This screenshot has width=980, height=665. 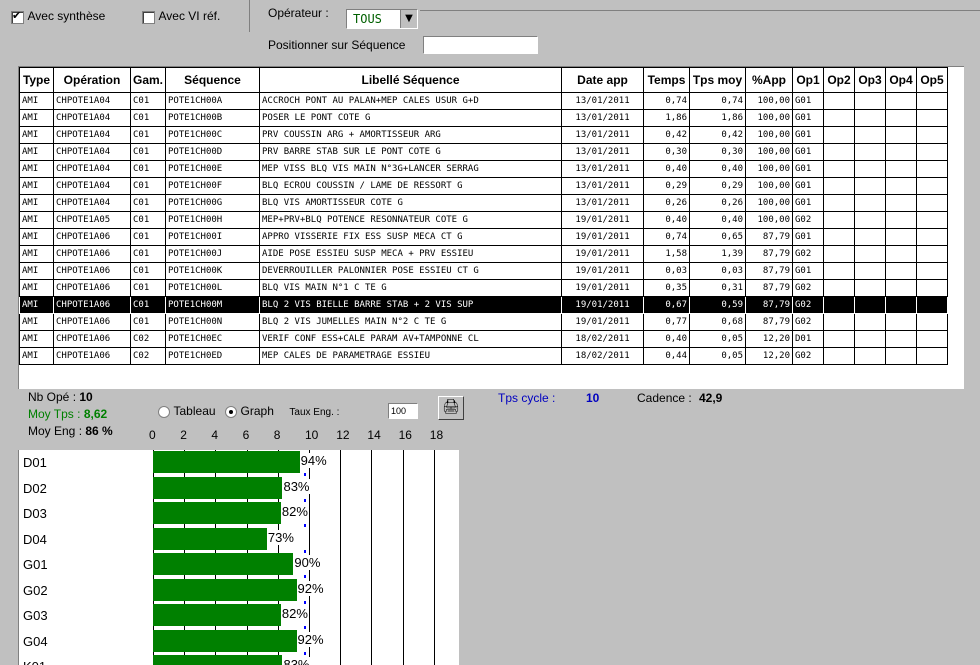 What do you see at coordinates (213, 203) in the screenshot?
I see `table-cell: POTE1CH00G` at bounding box center [213, 203].